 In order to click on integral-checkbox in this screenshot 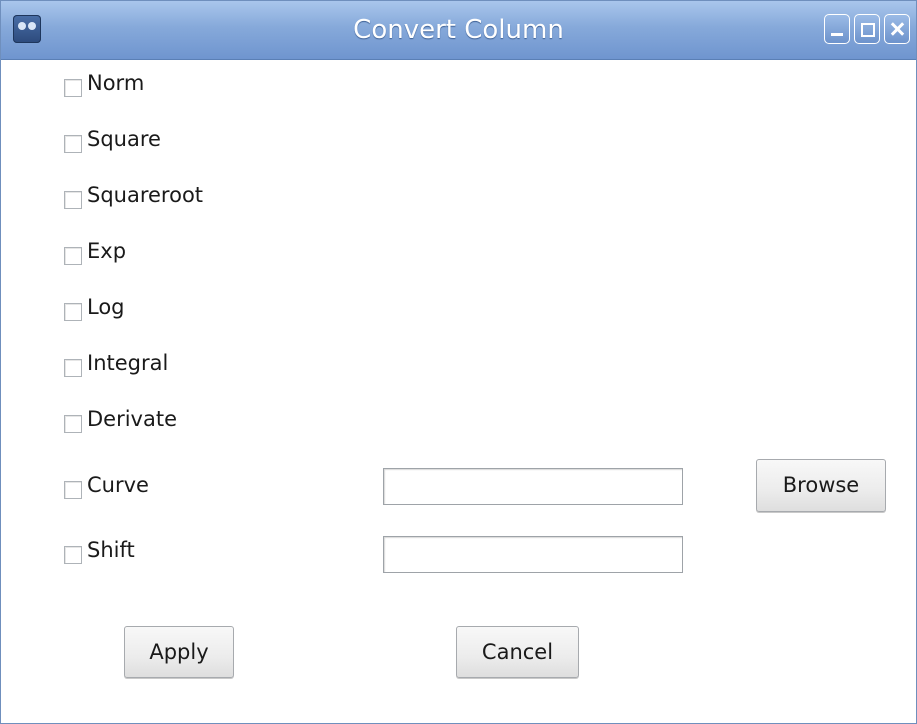, I will do `click(73, 368)`.